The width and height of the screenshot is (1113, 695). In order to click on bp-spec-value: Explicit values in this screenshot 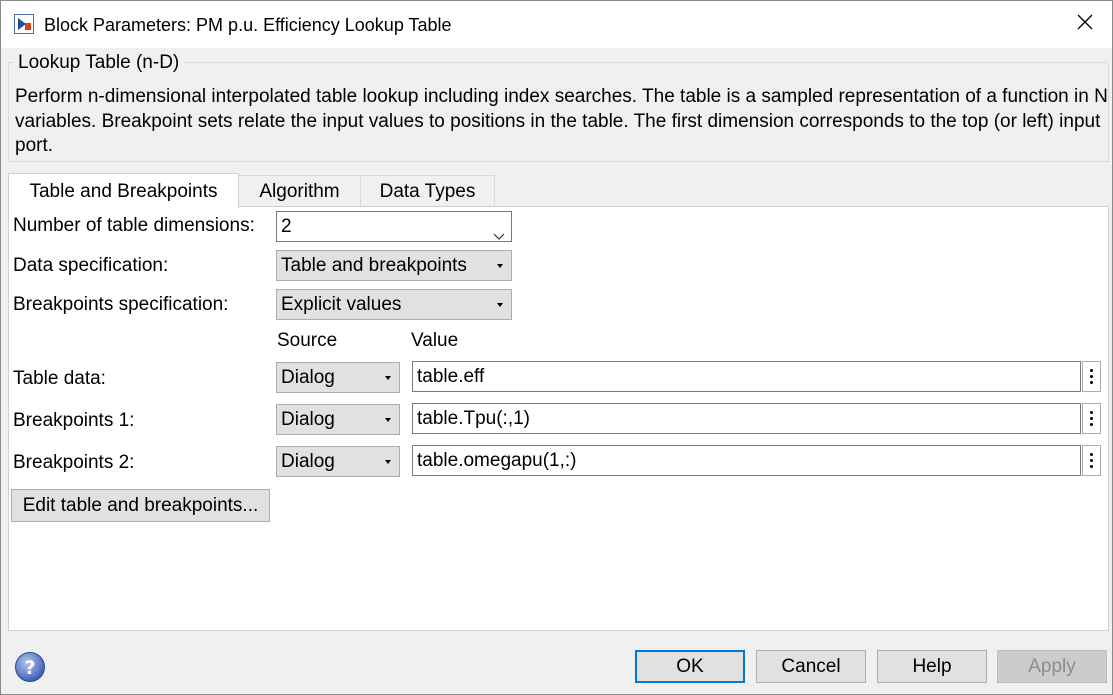, I will do `click(341, 304)`.